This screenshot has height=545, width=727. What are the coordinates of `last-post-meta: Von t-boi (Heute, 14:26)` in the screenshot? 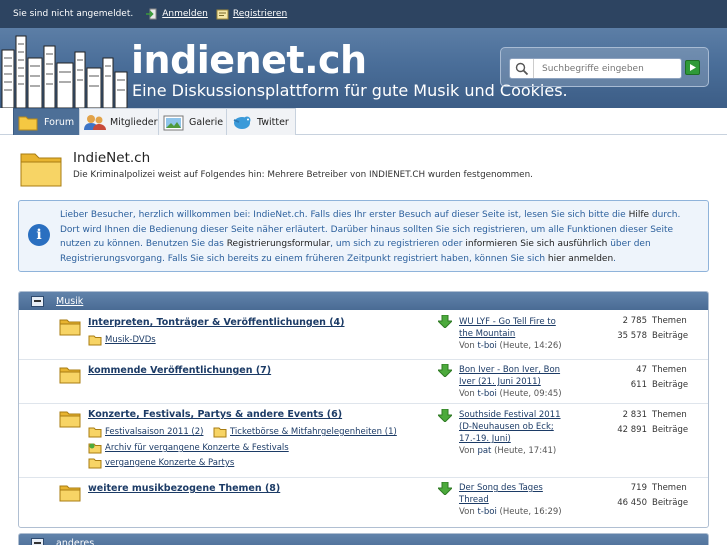 It's located at (510, 346).